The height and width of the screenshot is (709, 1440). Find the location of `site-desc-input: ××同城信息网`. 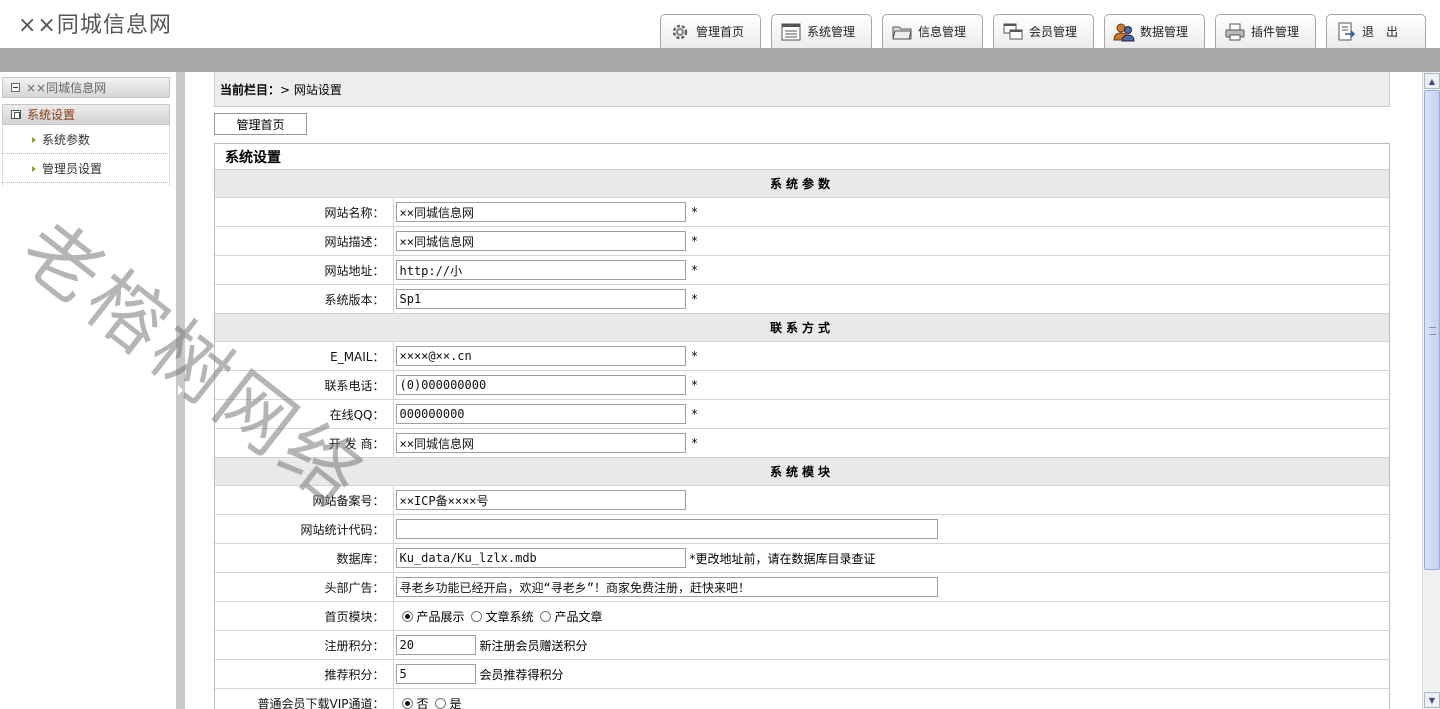

site-desc-input: ××同城信息网 is located at coordinates (540, 241).